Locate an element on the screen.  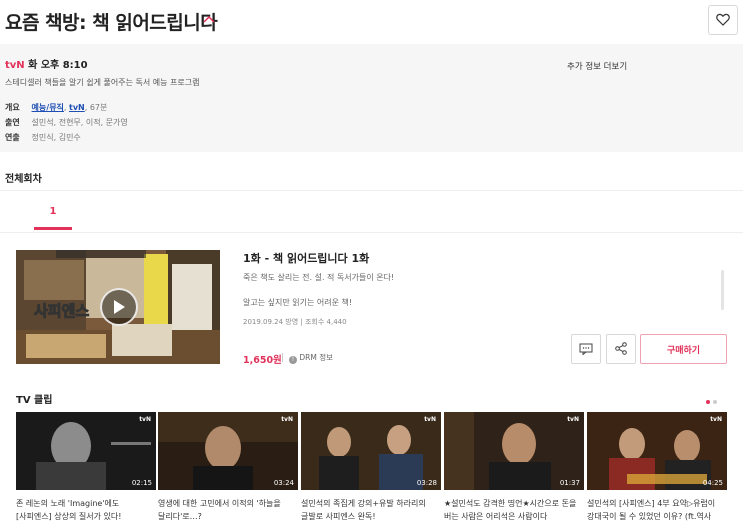
episodes-section-title: 전체회차 is located at coordinates (23, 179).